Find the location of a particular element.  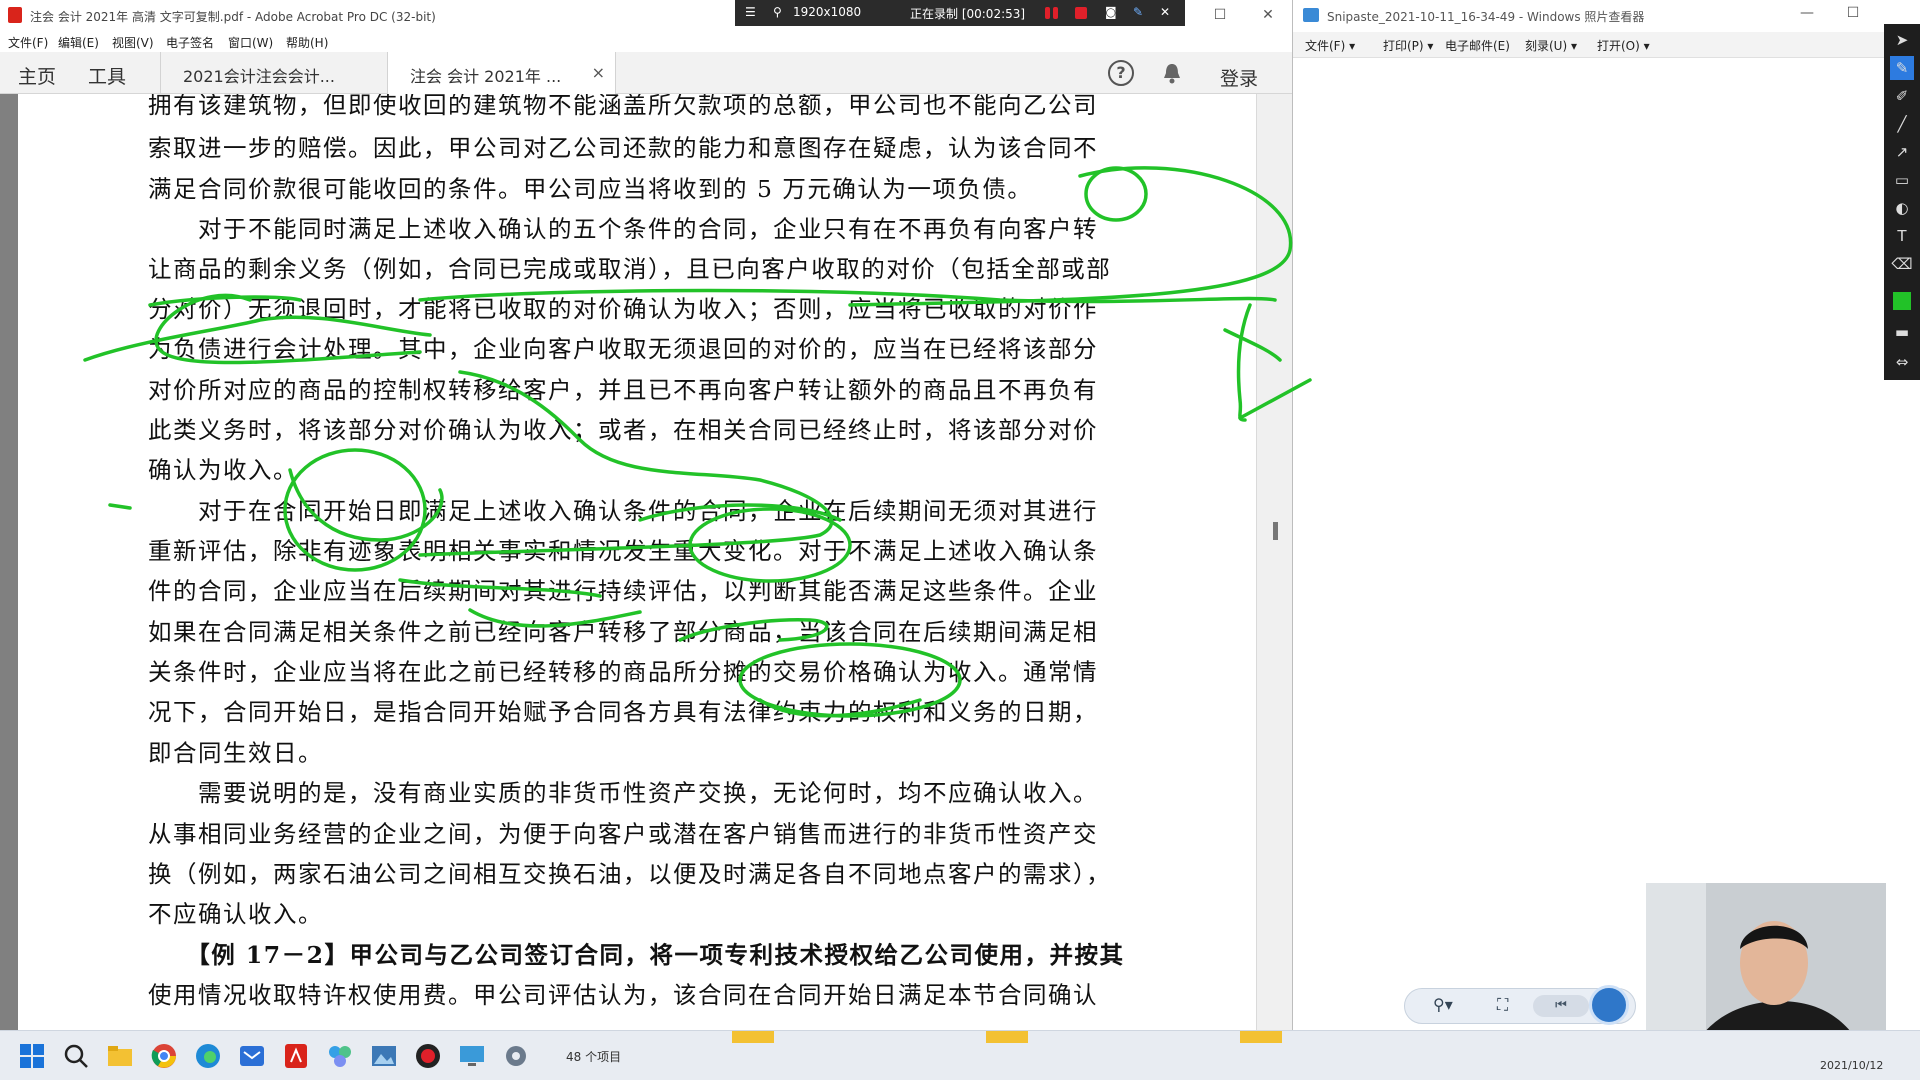

slideshow-icon is located at coordinates (1609, 1005).